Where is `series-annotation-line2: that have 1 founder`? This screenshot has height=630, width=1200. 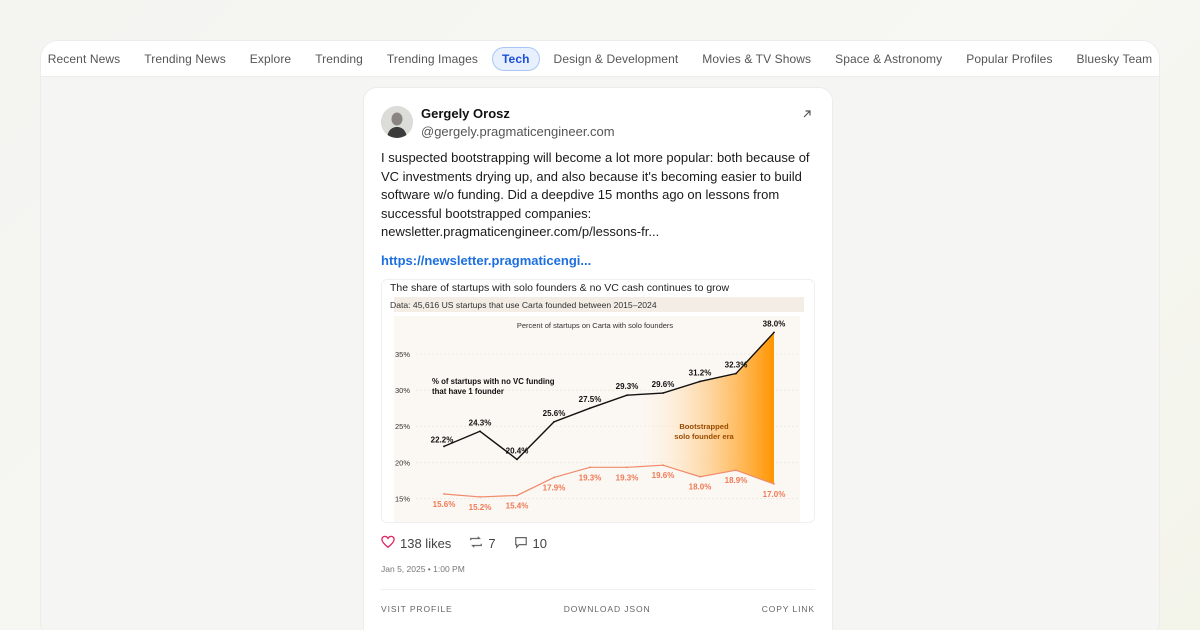
series-annotation-line2: that have 1 founder is located at coordinates (468, 391).